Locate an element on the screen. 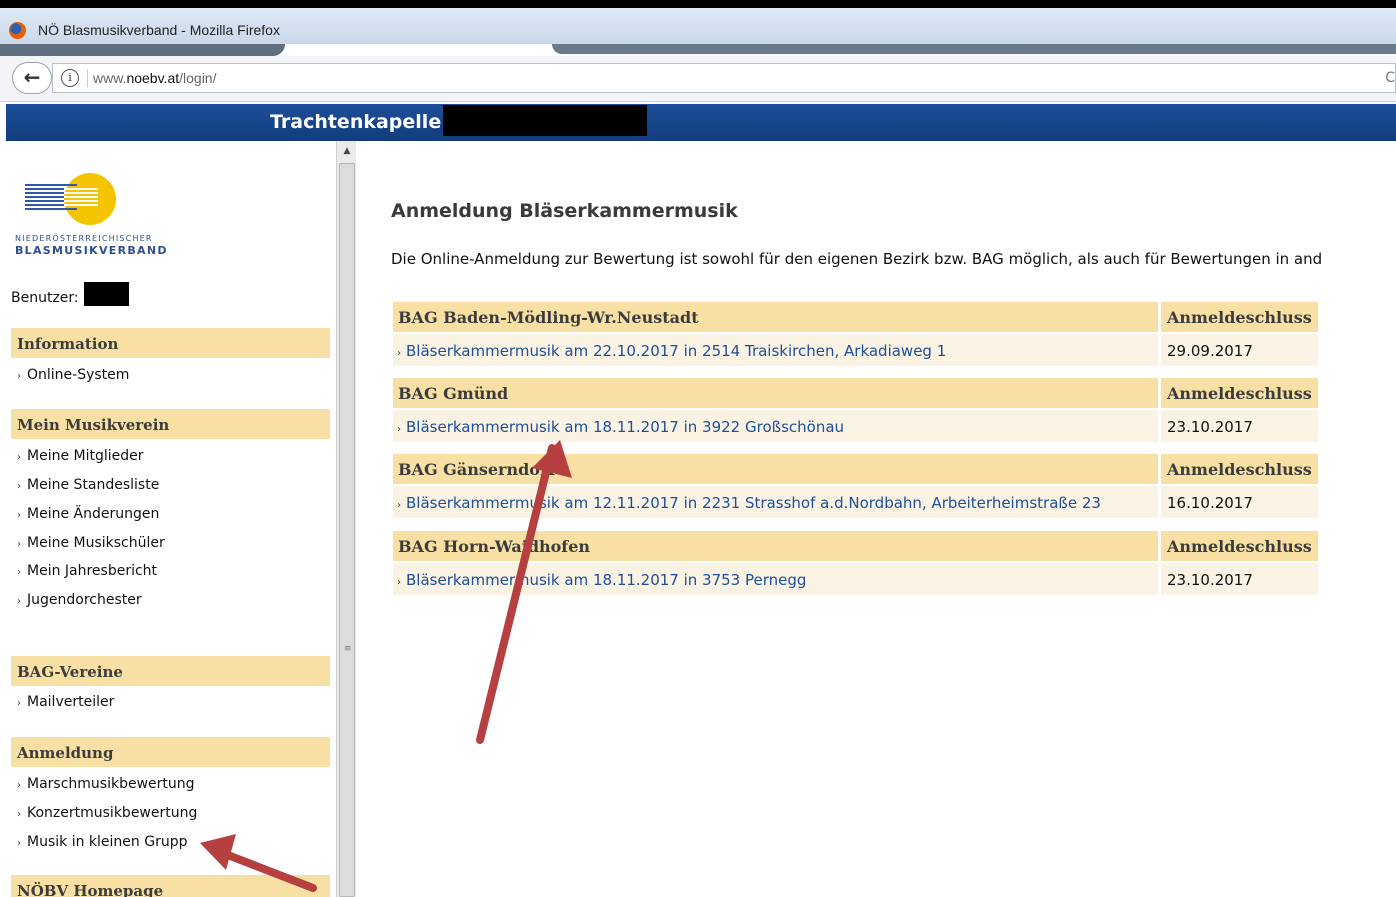 Image resolution: width=1396 pixels, height=897 pixels. scroll-grip-icon: ≡ is located at coordinates (348, 649).